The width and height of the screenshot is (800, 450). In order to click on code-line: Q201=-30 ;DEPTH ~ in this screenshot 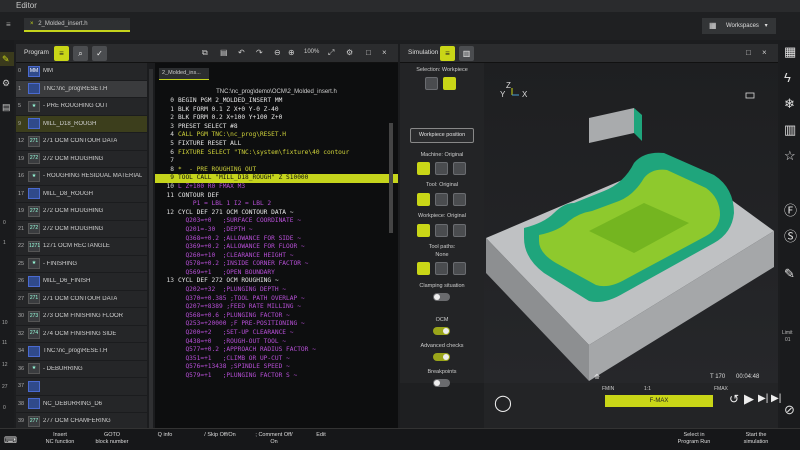, I will do `click(276, 230)`.